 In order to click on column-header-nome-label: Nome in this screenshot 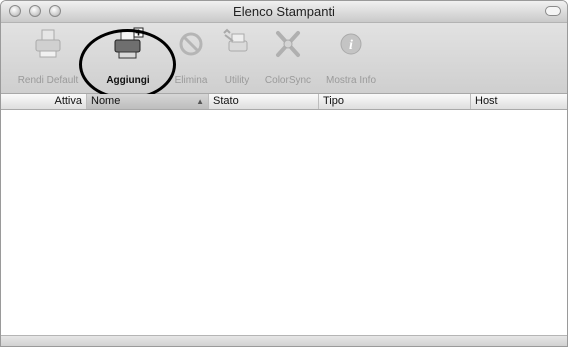, I will do `click(106, 101)`.